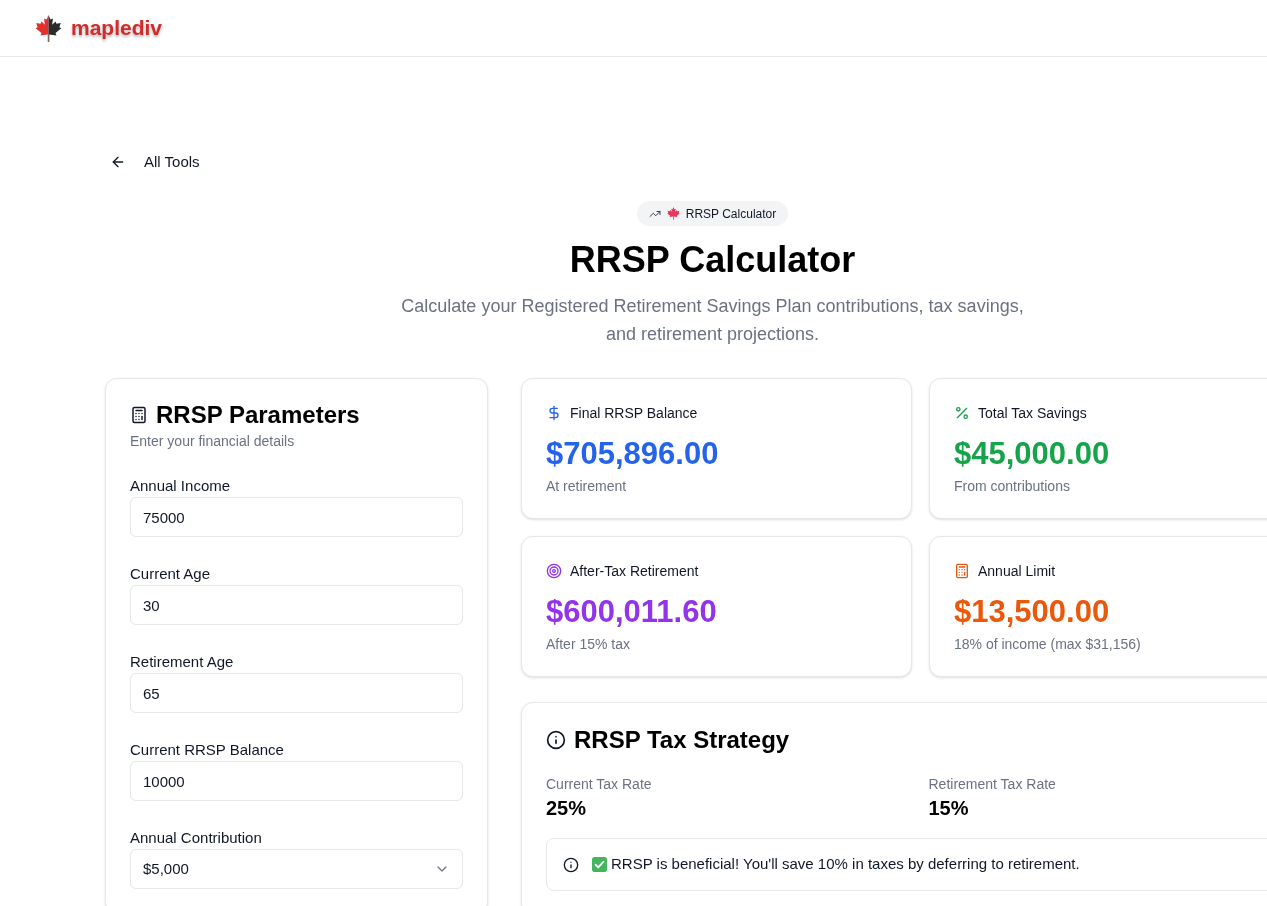 The width and height of the screenshot is (1267, 906). What do you see at coordinates (171, 574) in the screenshot?
I see `field-label: Current Age` at bounding box center [171, 574].